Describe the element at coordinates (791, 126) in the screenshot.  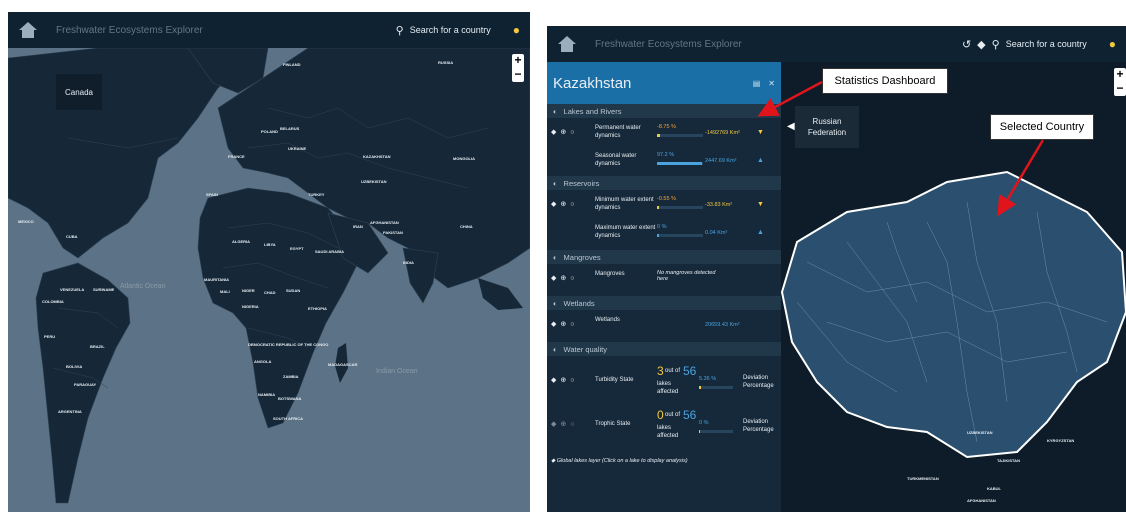
I see `collapse-panel-icon: ◀` at that location.